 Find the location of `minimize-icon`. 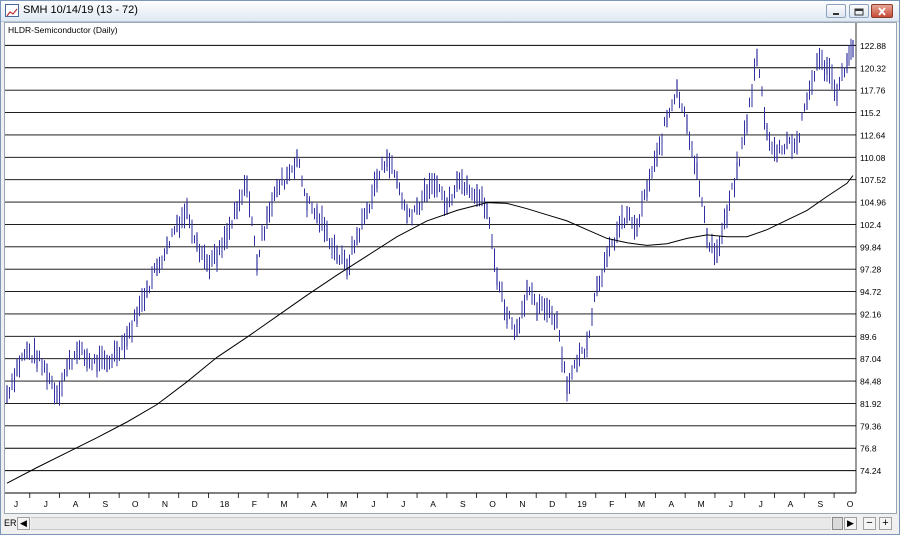

minimize-icon is located at coordinates (836, 14).